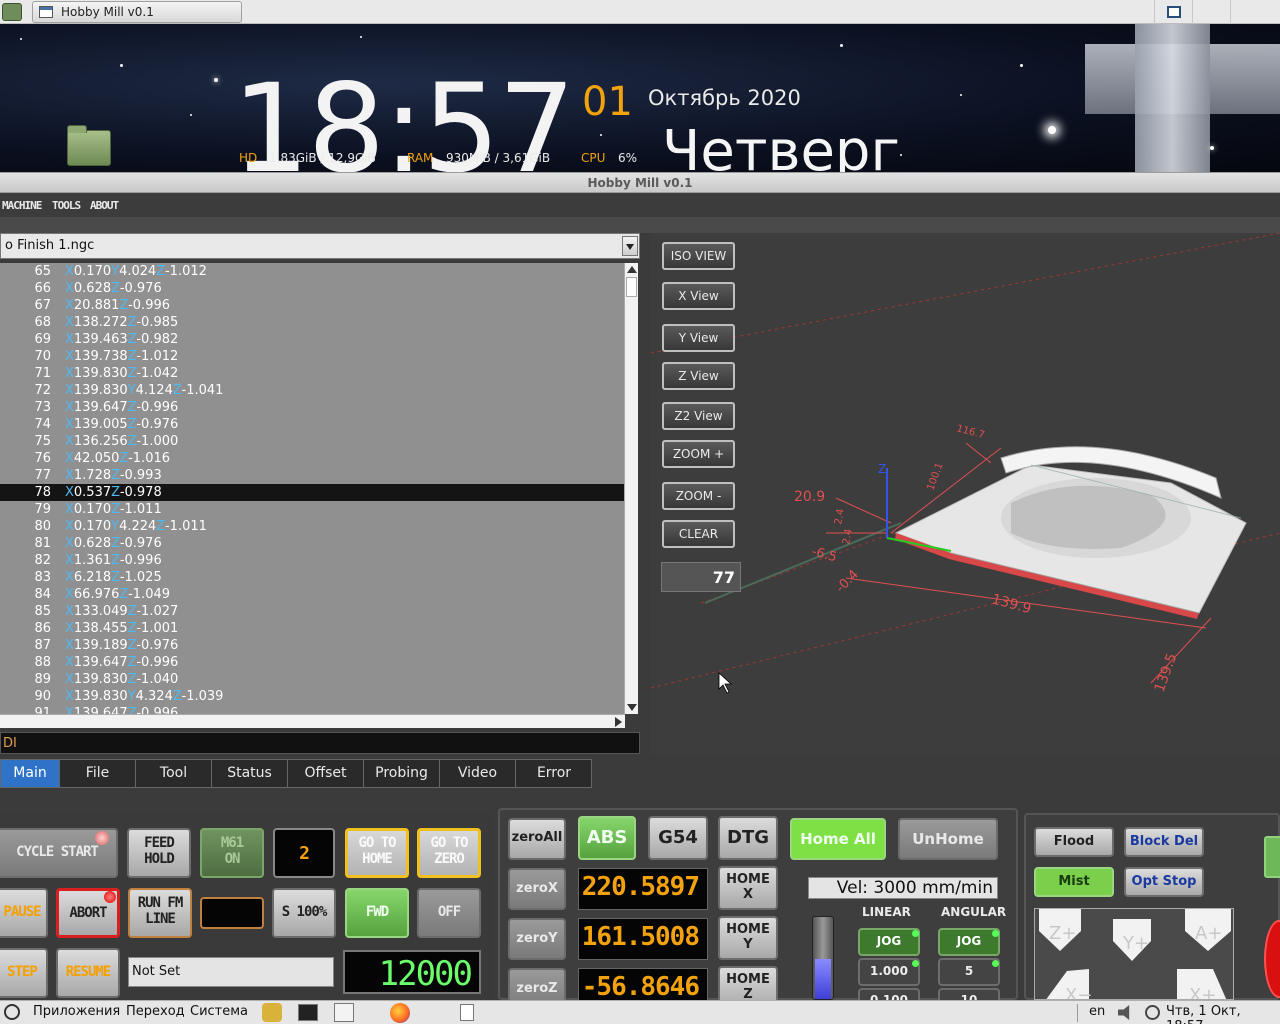 Image resolution: width=1280 pixels, height=1024 pixels. I want to click on tab-file: File, so click(98, 773).